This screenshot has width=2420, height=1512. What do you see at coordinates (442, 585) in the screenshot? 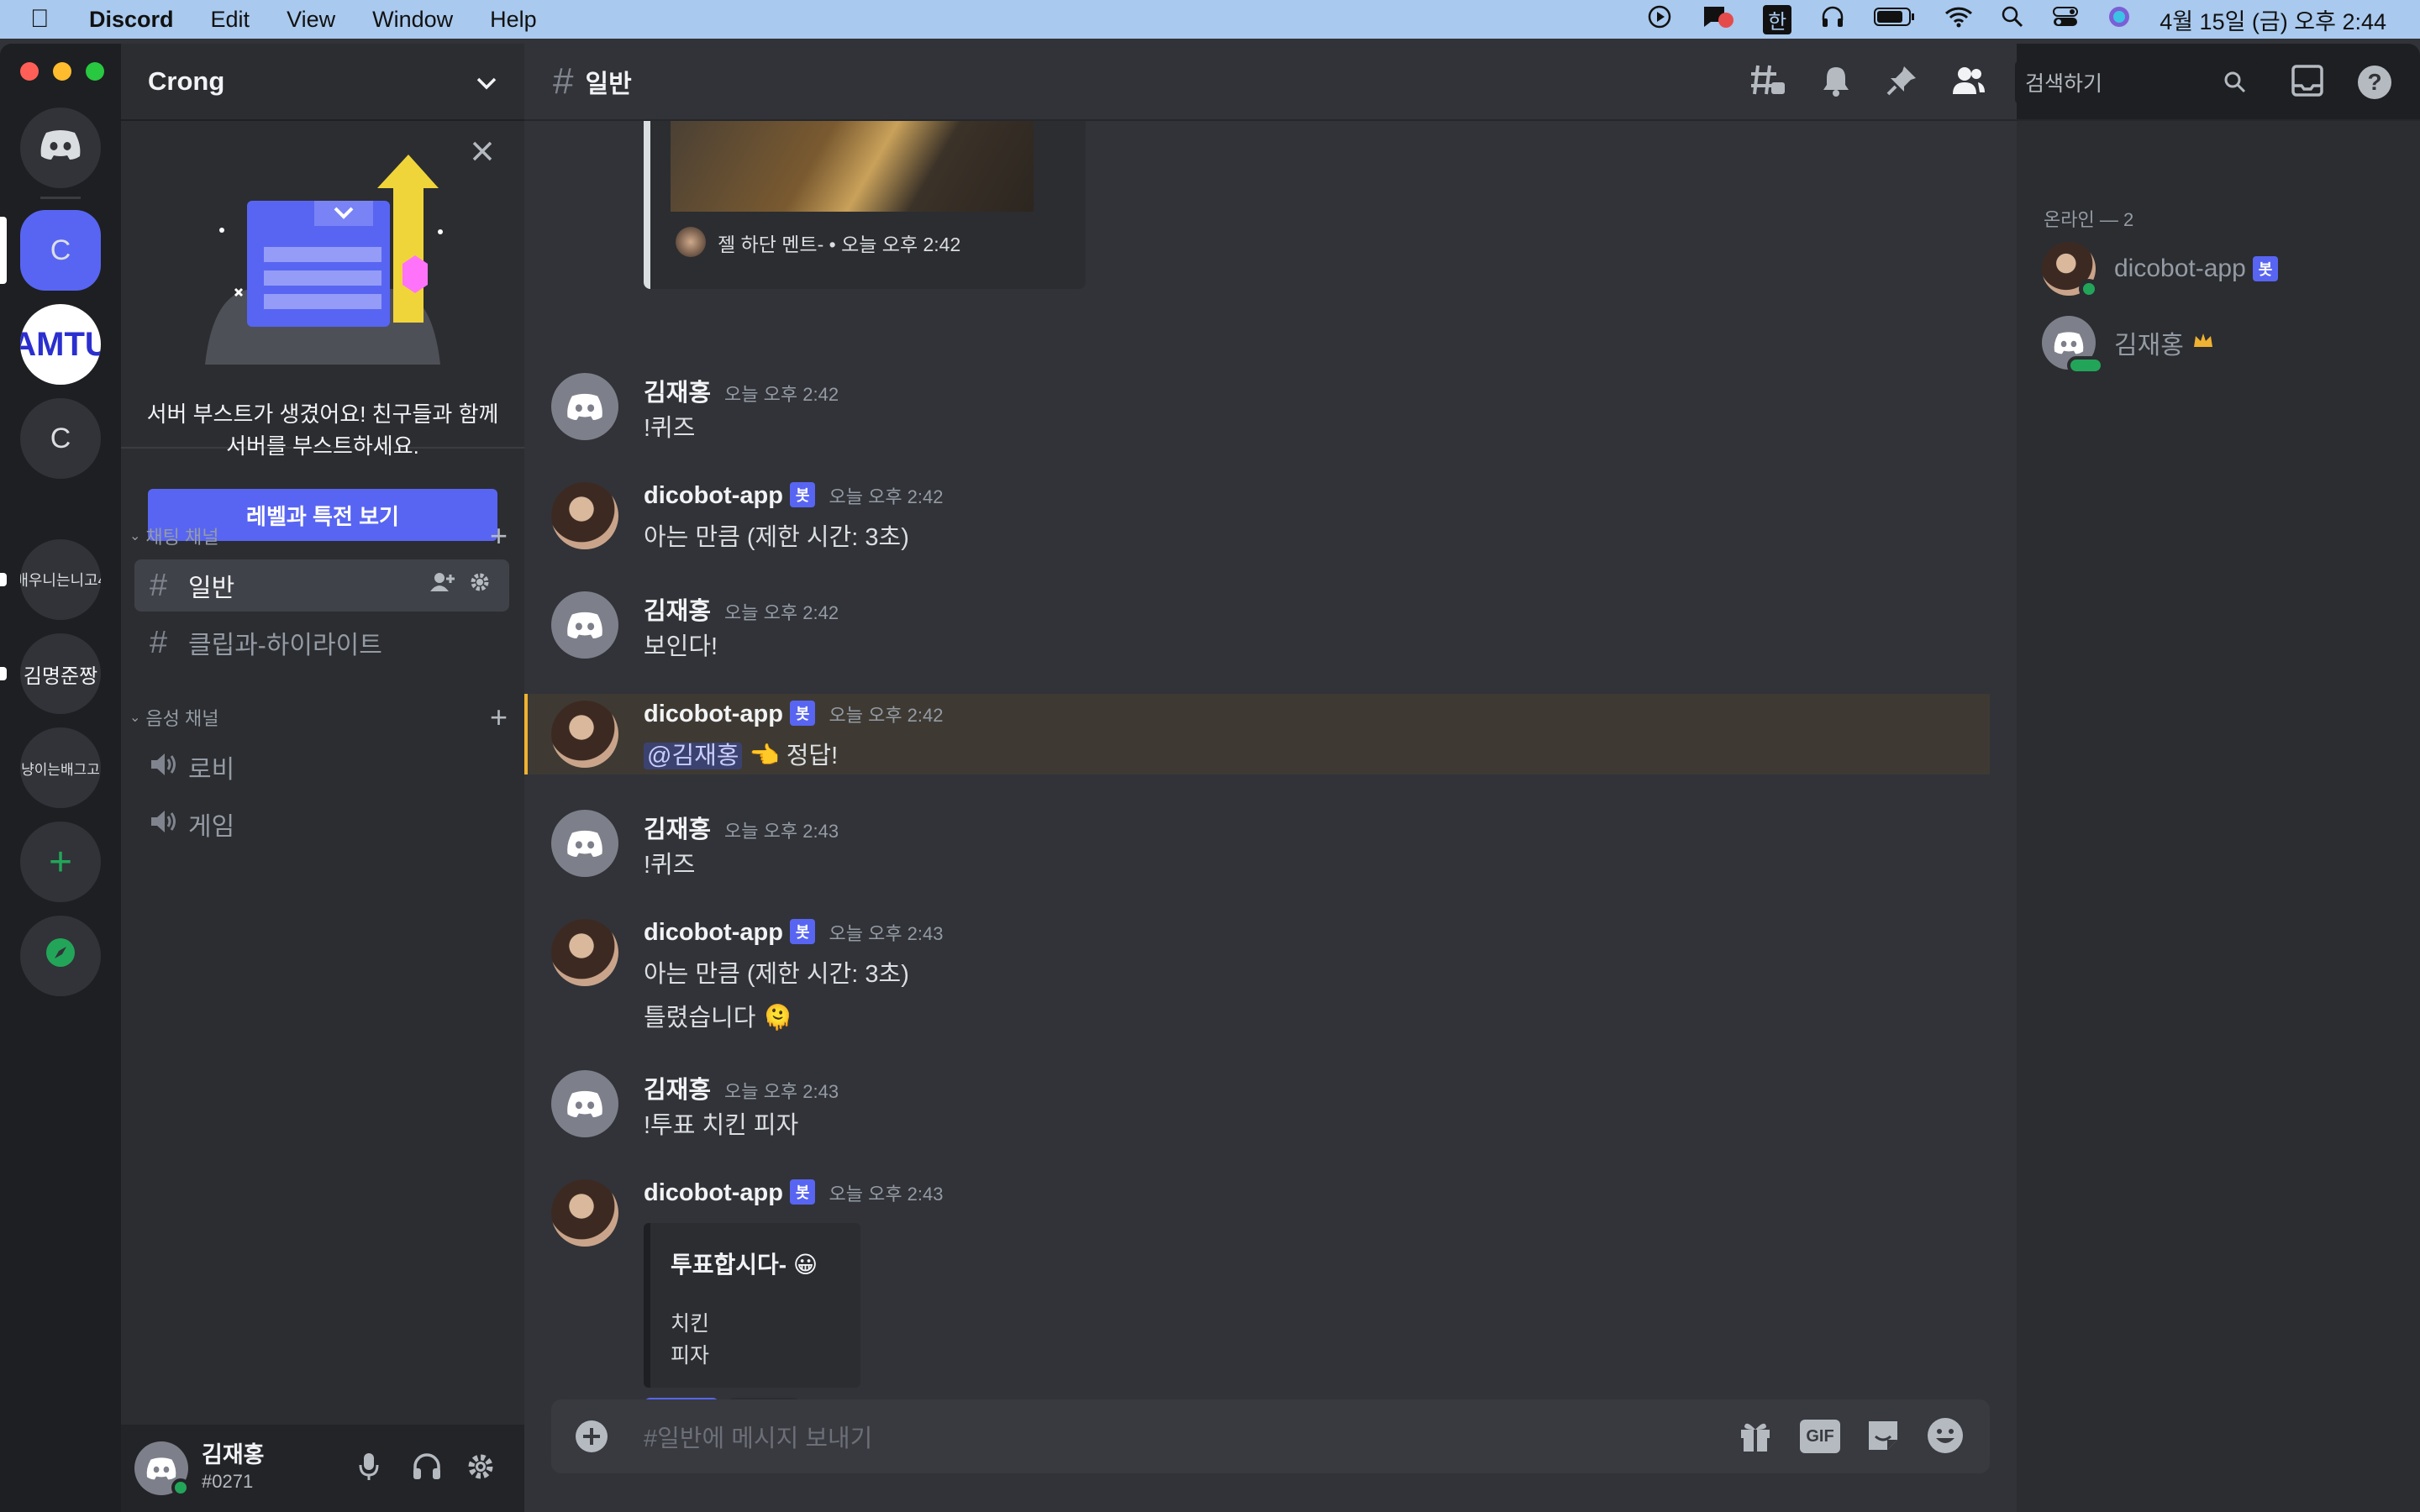
I see `invite-user-icon` at bounding box center [442, 585].